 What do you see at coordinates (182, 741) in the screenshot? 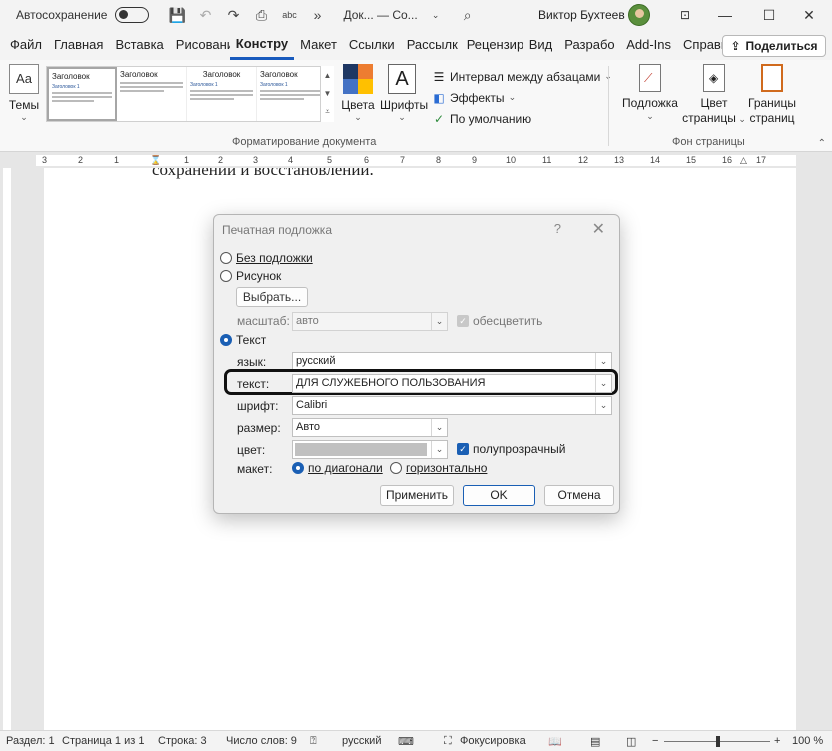
I see `status-line: Строка: 3` at bounding box center [182, 741].